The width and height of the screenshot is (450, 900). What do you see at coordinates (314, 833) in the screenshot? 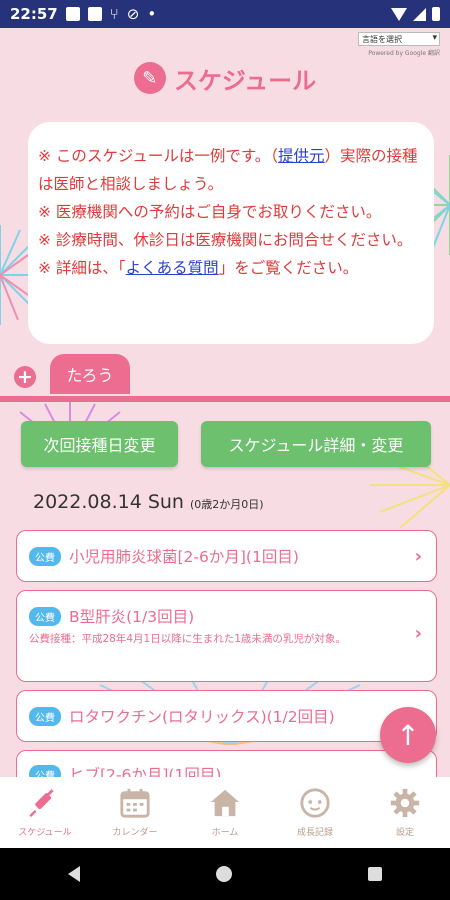
I see `nav-label: 成長記録` at bounding box center [314, 833].